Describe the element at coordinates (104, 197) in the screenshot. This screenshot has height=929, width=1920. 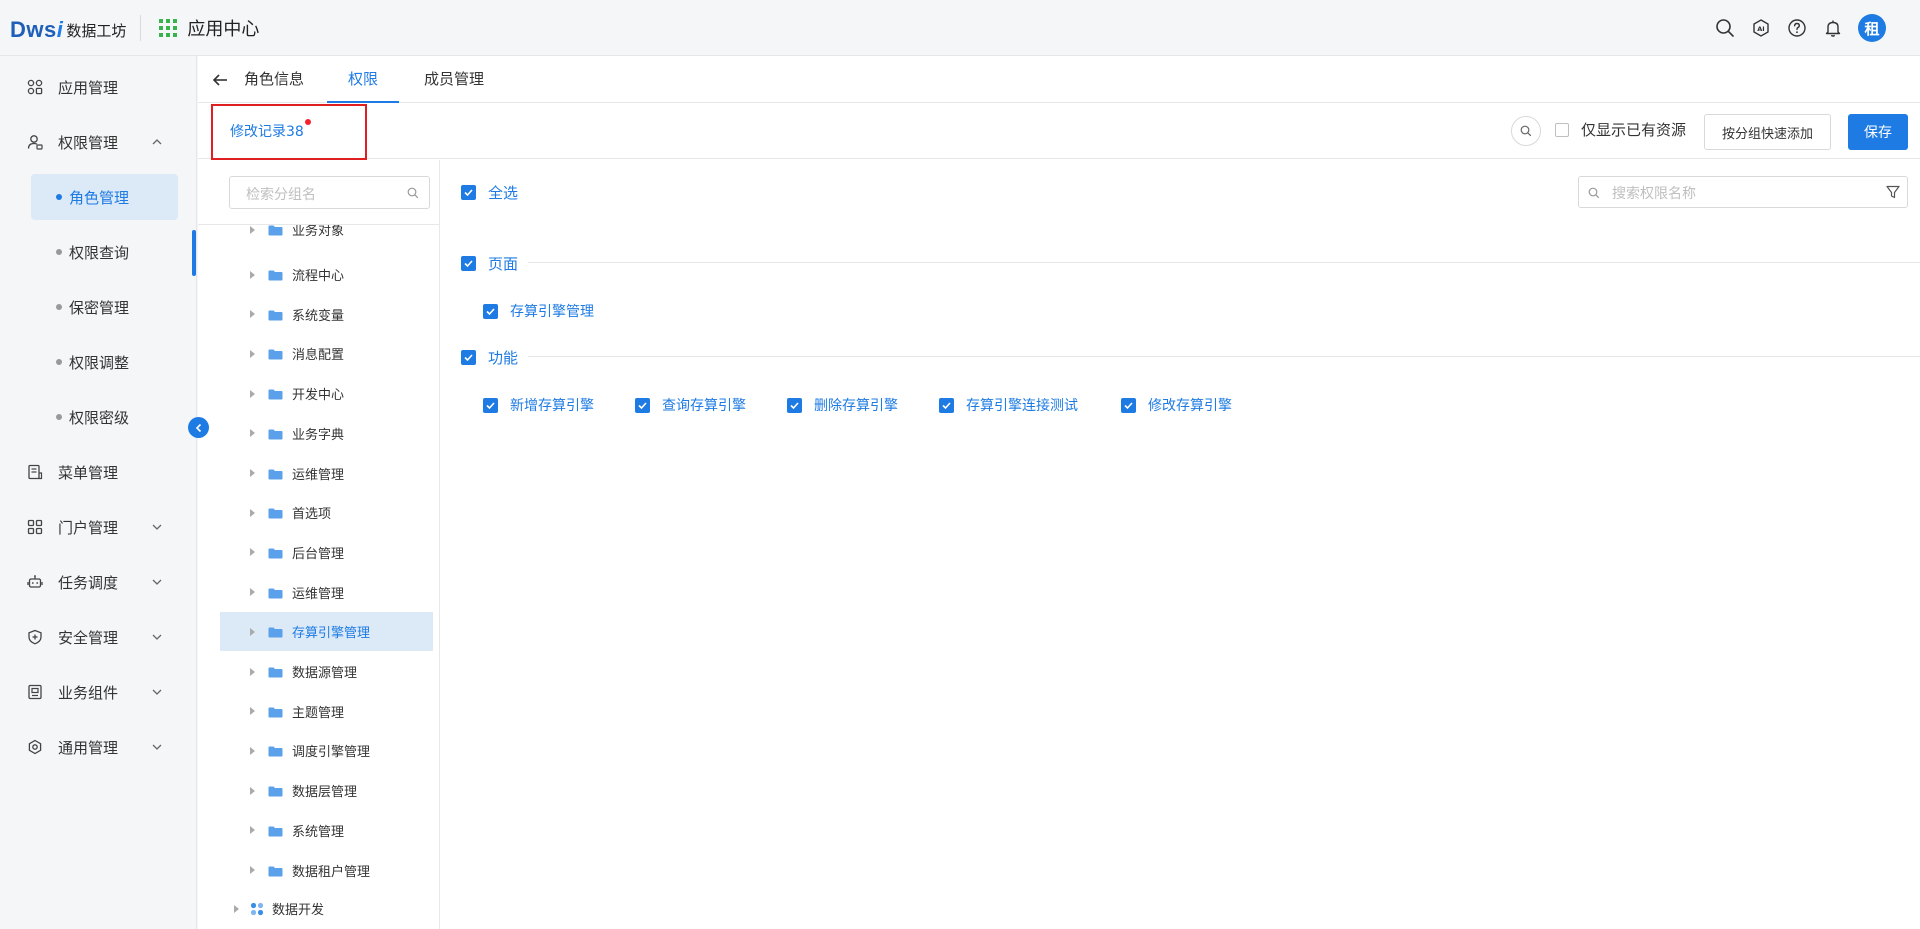
I see `sidebar-subitem-role-management: 角色管理` at that location.